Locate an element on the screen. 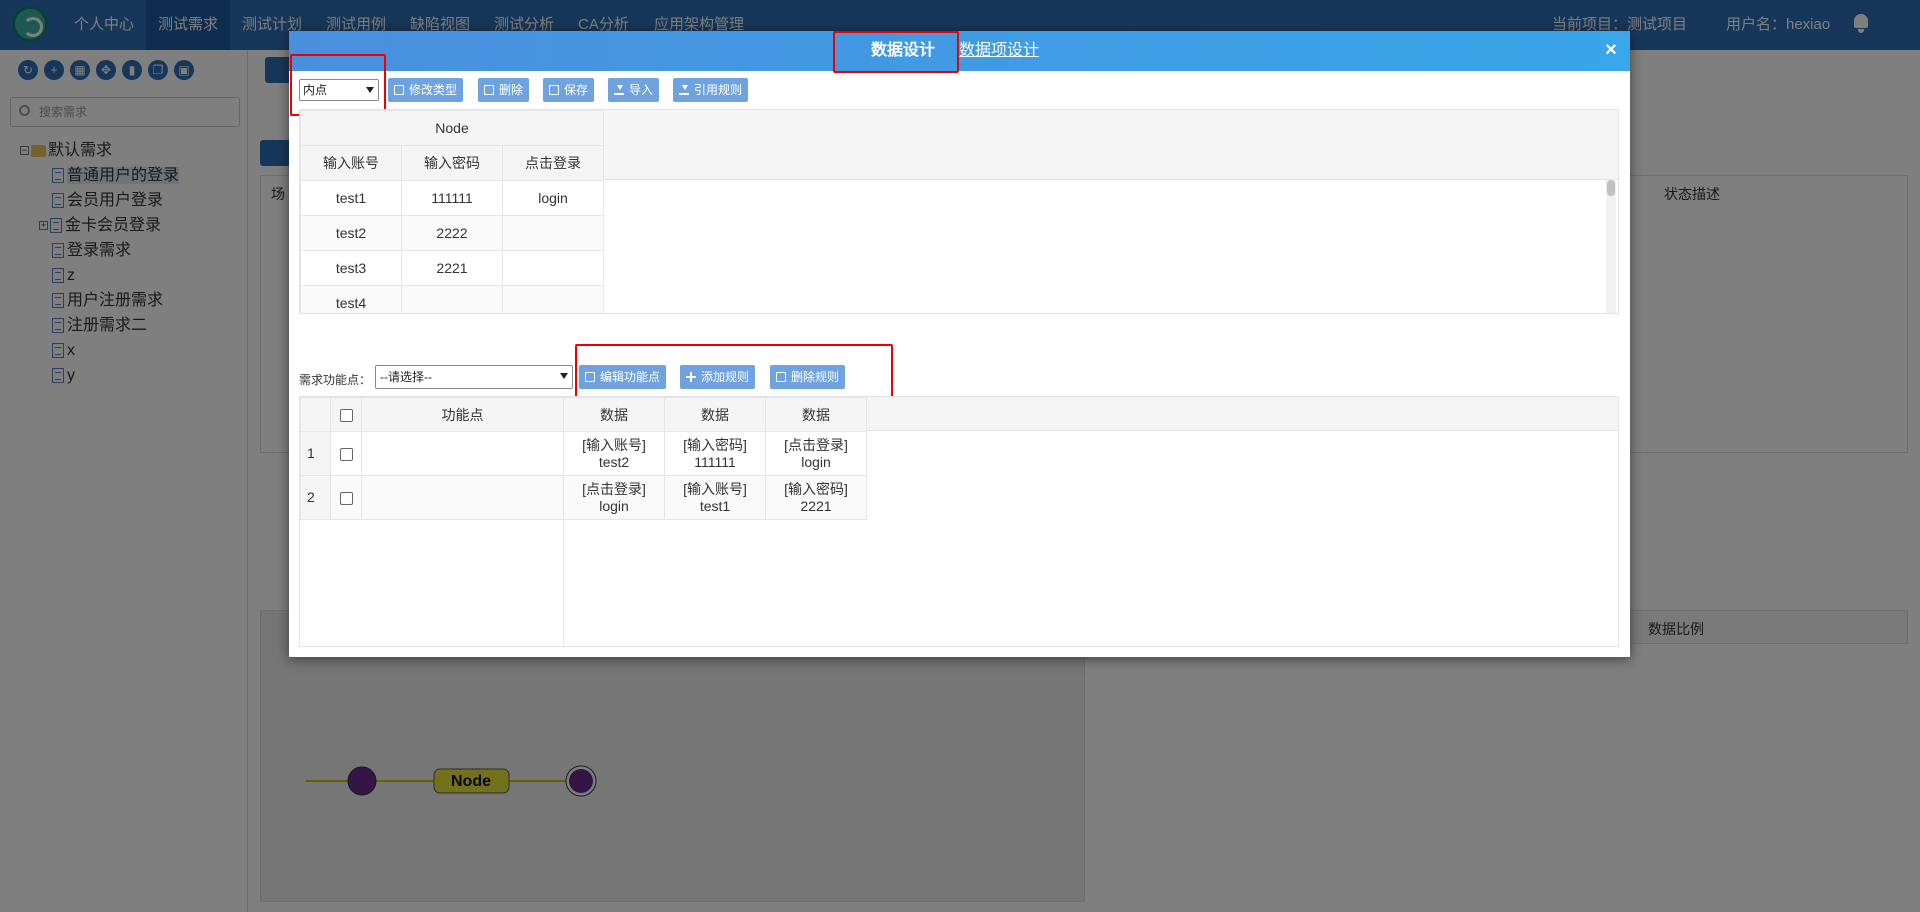 This screenshot has height=912, width=1920. data-value: test1 is located at coordinates (715, 505).